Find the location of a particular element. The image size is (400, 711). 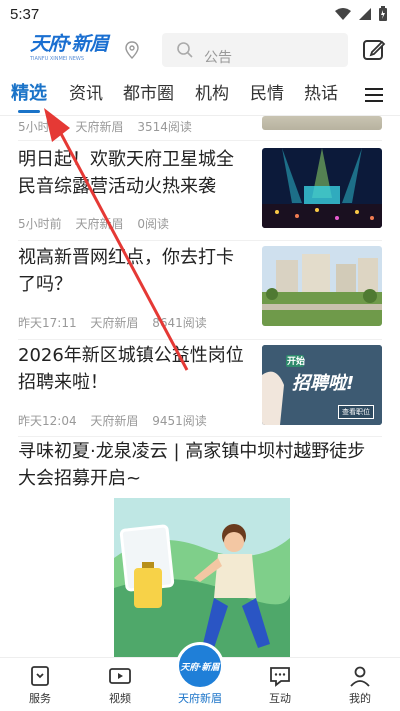

item-title: 视高新晋网红点，你去打卡了吗？ is located at coordinates (126, 271).